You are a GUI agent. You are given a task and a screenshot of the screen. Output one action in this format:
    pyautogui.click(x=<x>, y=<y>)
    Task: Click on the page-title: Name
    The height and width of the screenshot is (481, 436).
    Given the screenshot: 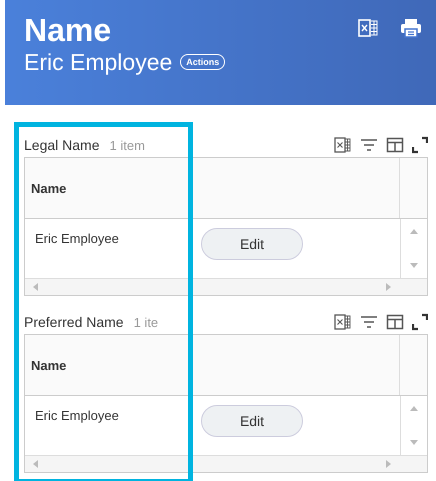 What is the action you would take?
    pyautogui.click(x=68, y=30)
    